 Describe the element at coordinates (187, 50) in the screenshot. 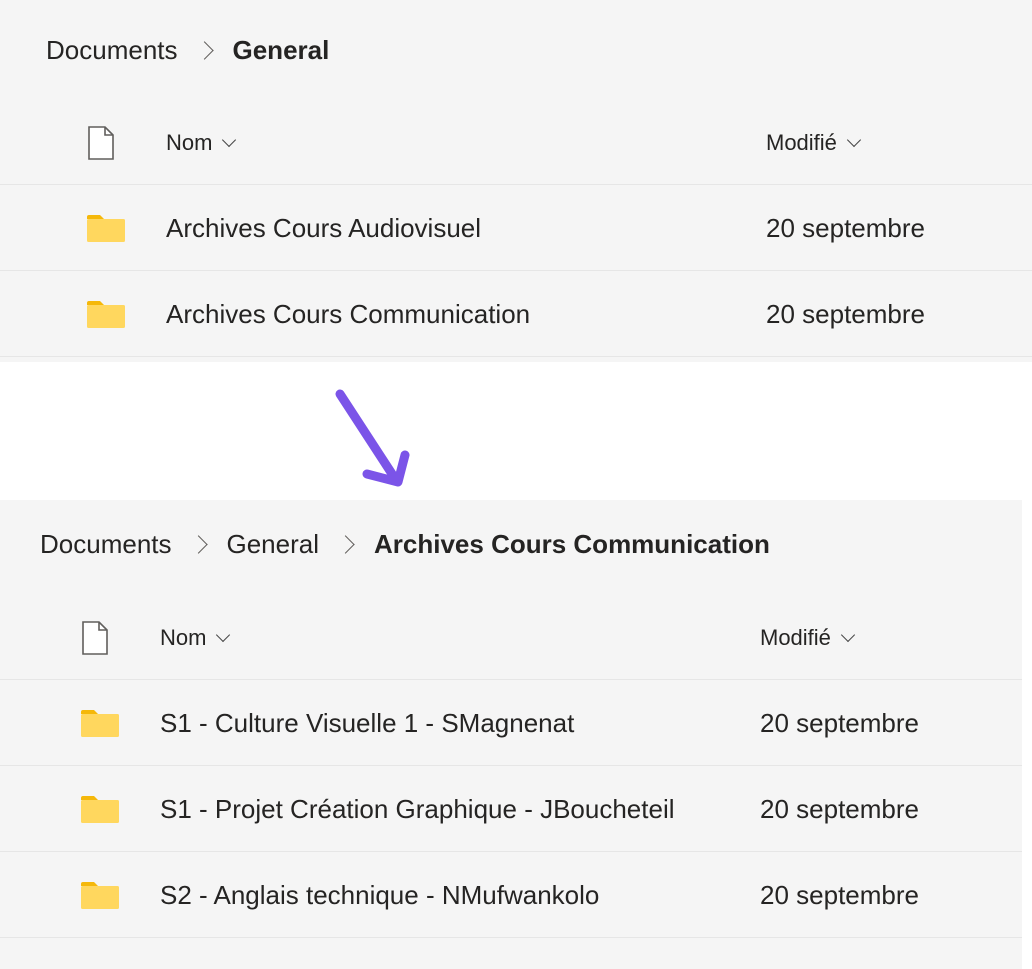

I see `breadcrumb: Documents General` at that location.